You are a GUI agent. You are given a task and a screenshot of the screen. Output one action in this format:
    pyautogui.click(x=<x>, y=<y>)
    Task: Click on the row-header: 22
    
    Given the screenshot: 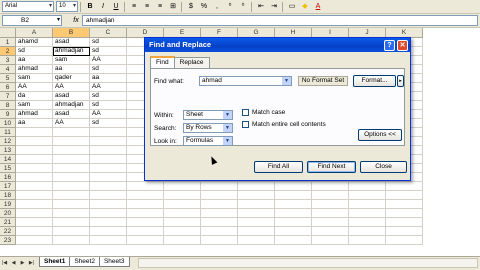 What is the action you would take?
    pyautogui.click(x=8, y=231)
    